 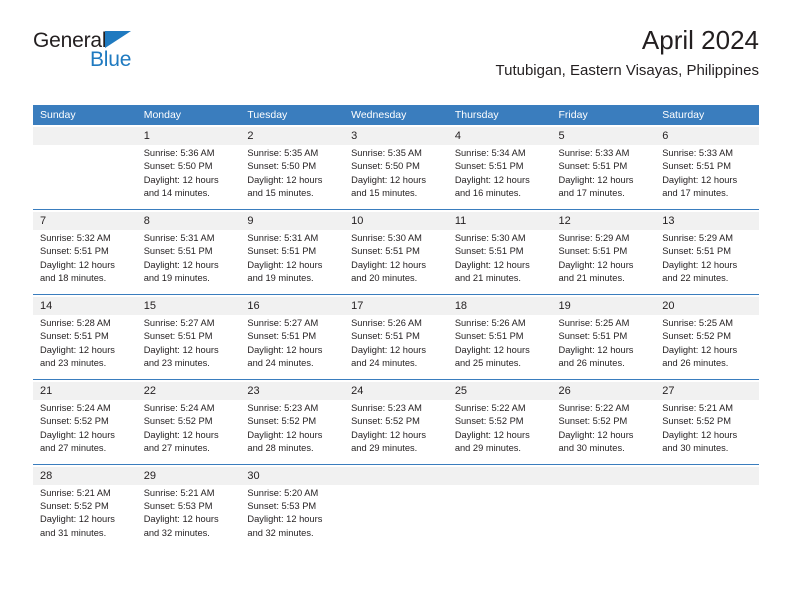 I want to click on day-number: 16, so click(x=292, y=305).